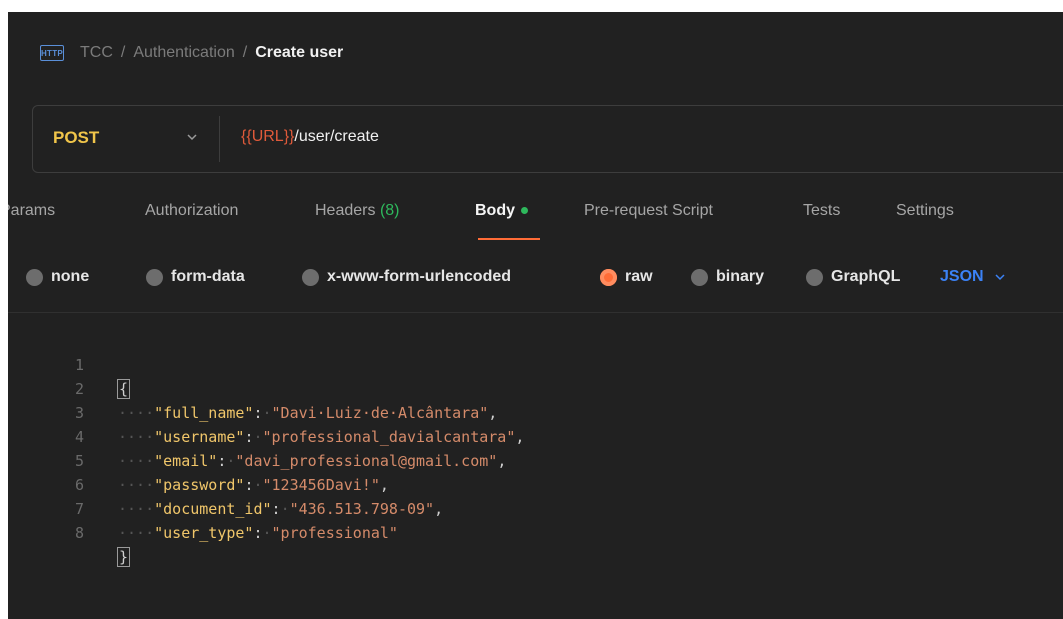 The height and width of the screenshot is (619, 1063). What do you see at coordinates (79, 509) in the screenshot?
I see `line-number: 7` at bounding box center [79, 509].